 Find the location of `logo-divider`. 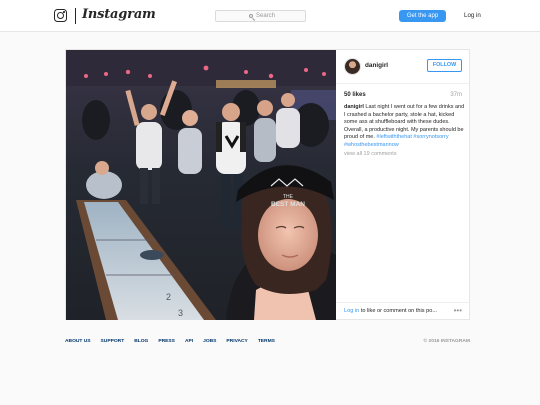

logo-divider is located at coordinates (75, 16).